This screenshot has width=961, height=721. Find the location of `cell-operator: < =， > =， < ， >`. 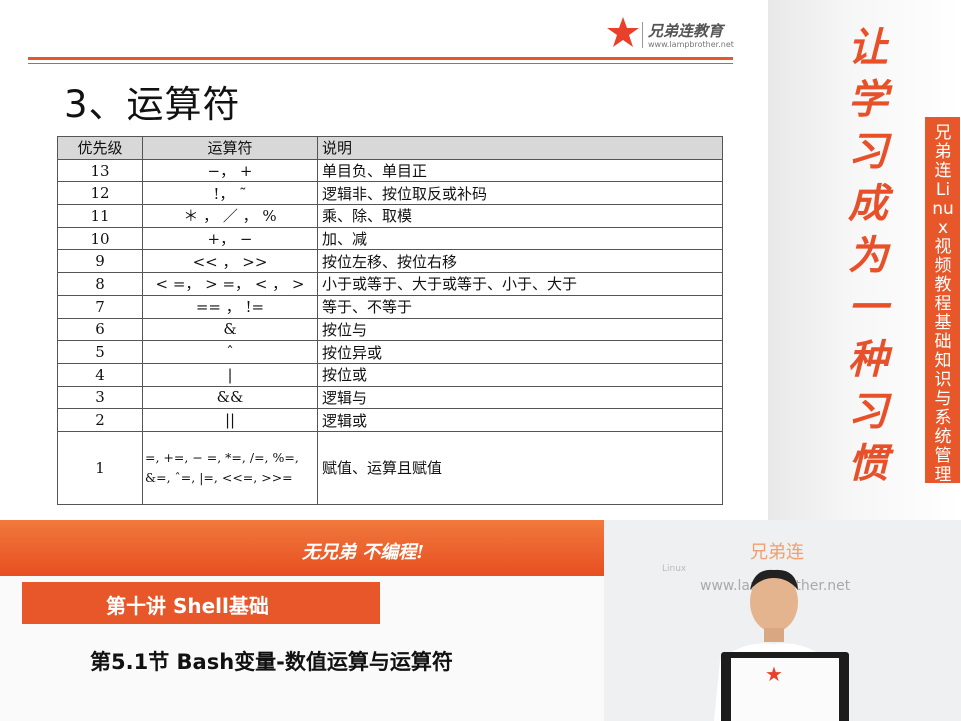

cell-operator: < =， > =， < ， > is located at coordinates (230, 284).